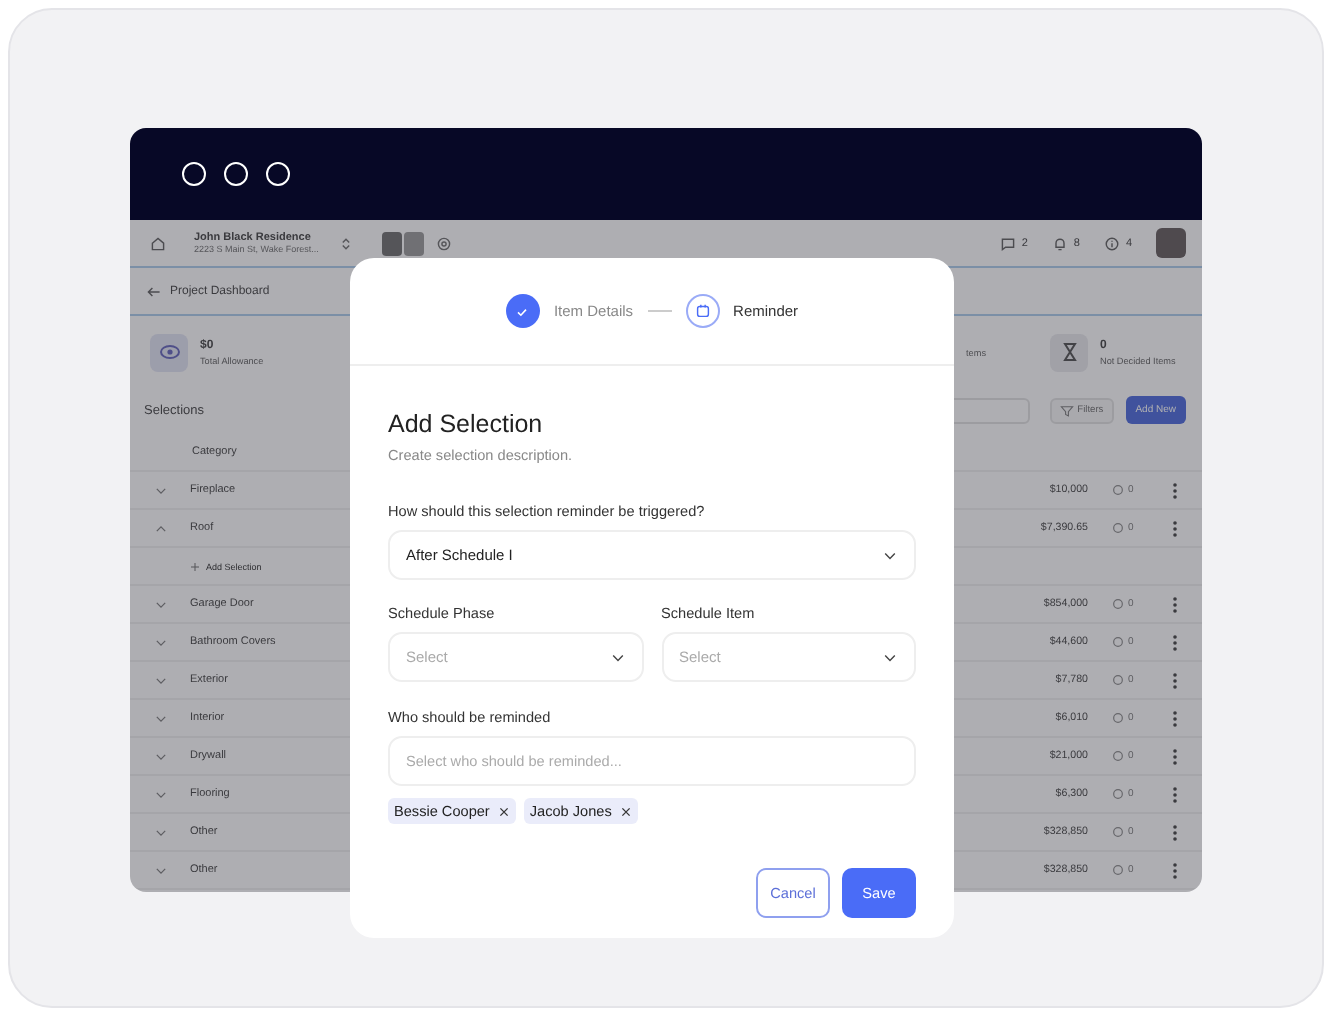  What do you see at coordinates (169, 352) in the screenshot?
I see `eye-icon` at bounding box center [169, 352].